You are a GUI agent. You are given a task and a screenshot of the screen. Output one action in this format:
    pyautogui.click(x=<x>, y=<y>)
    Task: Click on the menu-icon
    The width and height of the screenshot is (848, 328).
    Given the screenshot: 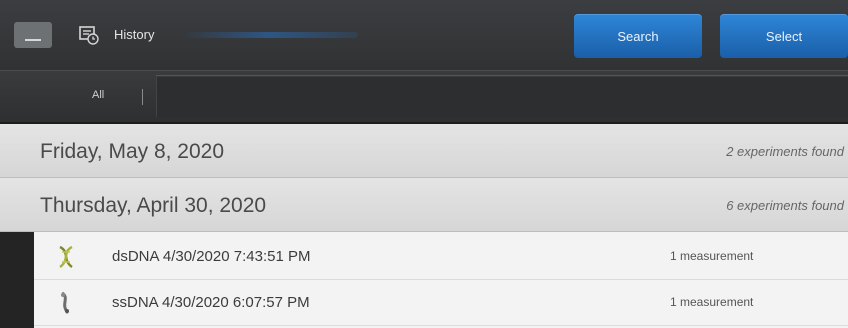 What is the action you would take?
    pyautogui.click(x=33, y=40)
    